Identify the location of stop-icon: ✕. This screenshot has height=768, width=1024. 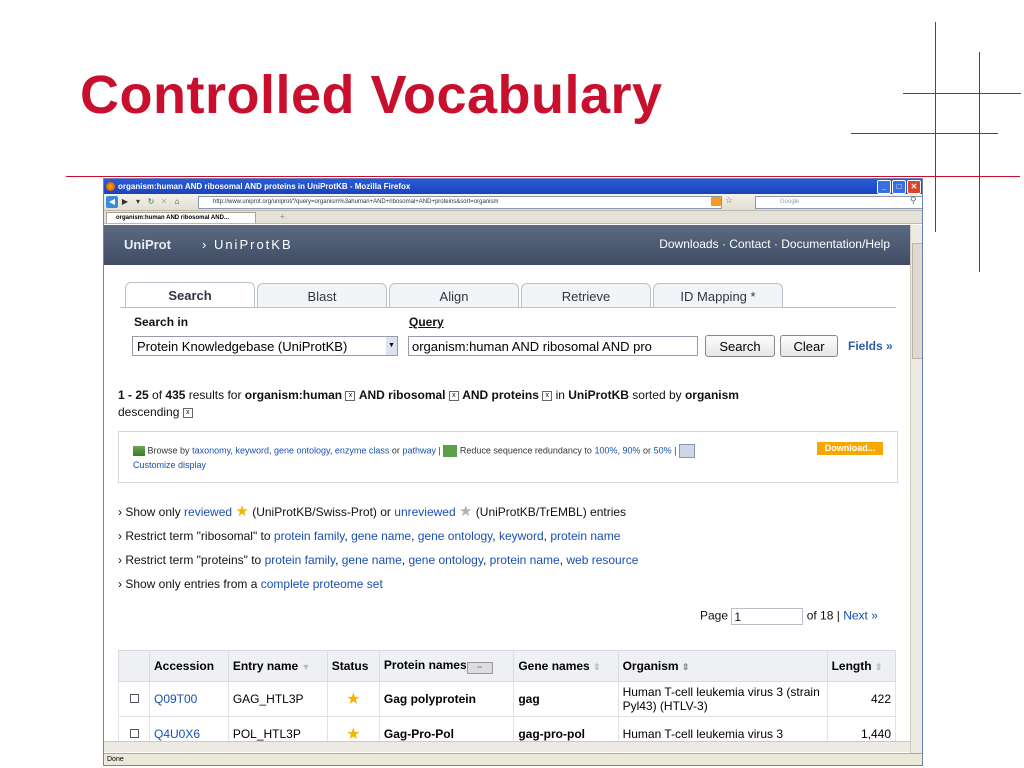
(164, 202).